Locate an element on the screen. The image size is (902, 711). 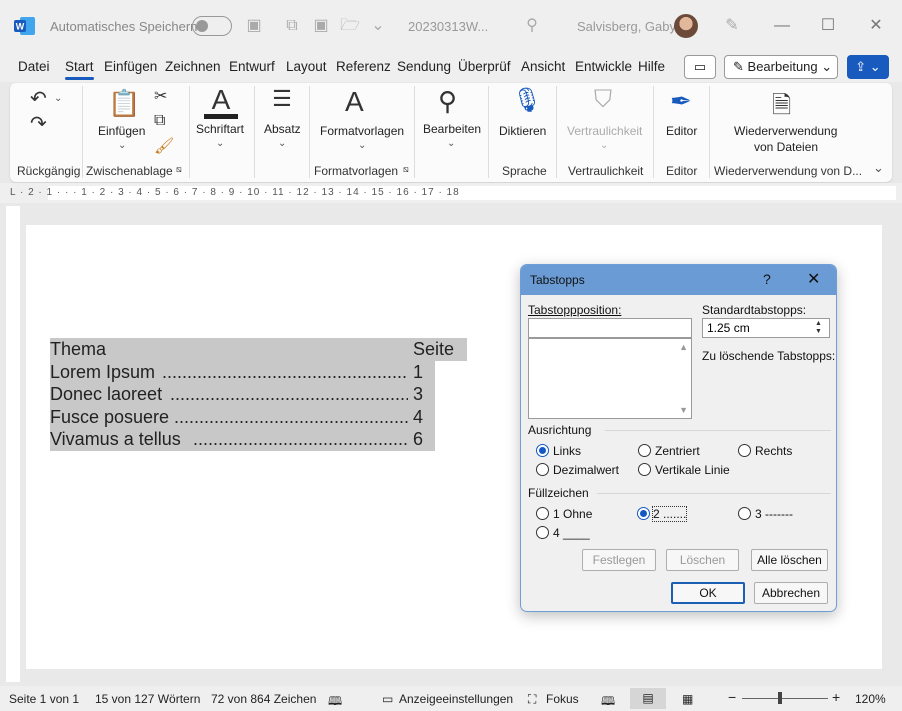
styles-icon: A is located at coordinates (354, 102).